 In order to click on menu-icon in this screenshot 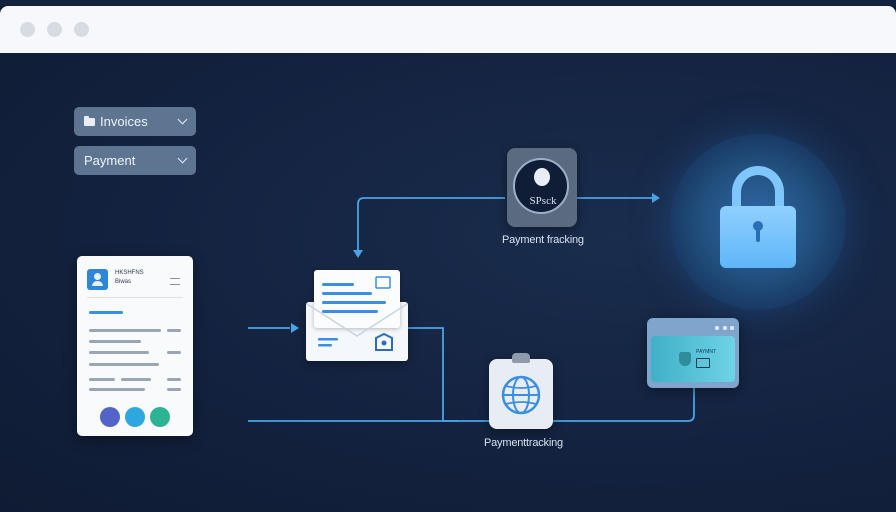, I will do `click(175, 281)`.